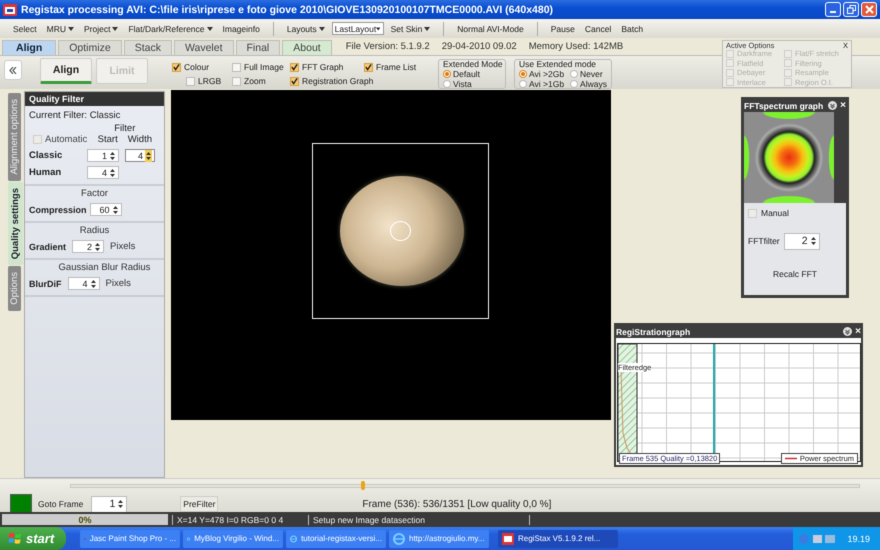  I want to click on file-info: 29-04-2010 09.02, so click(479, 47).